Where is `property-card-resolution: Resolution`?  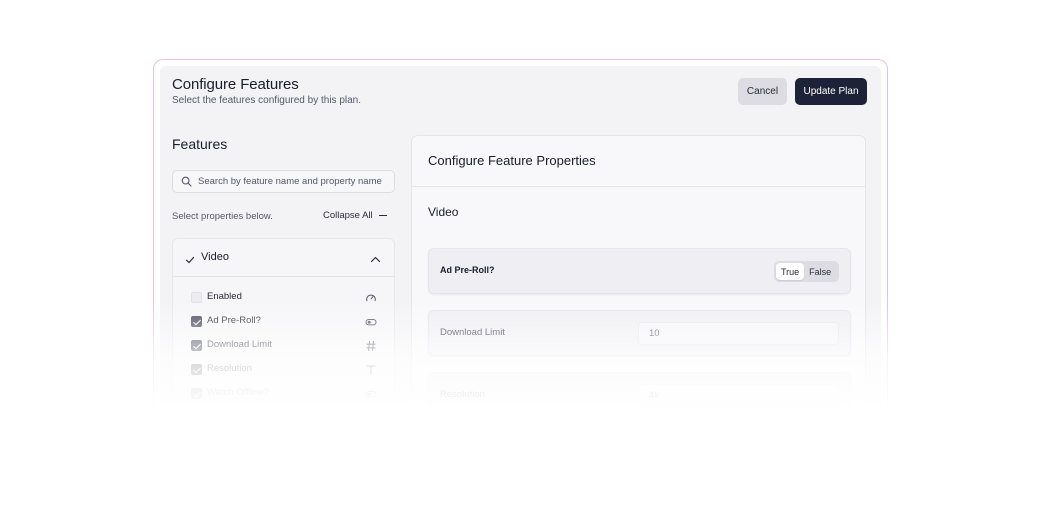
property-card-resolution: Resolution is located at coordinates (639, 395).